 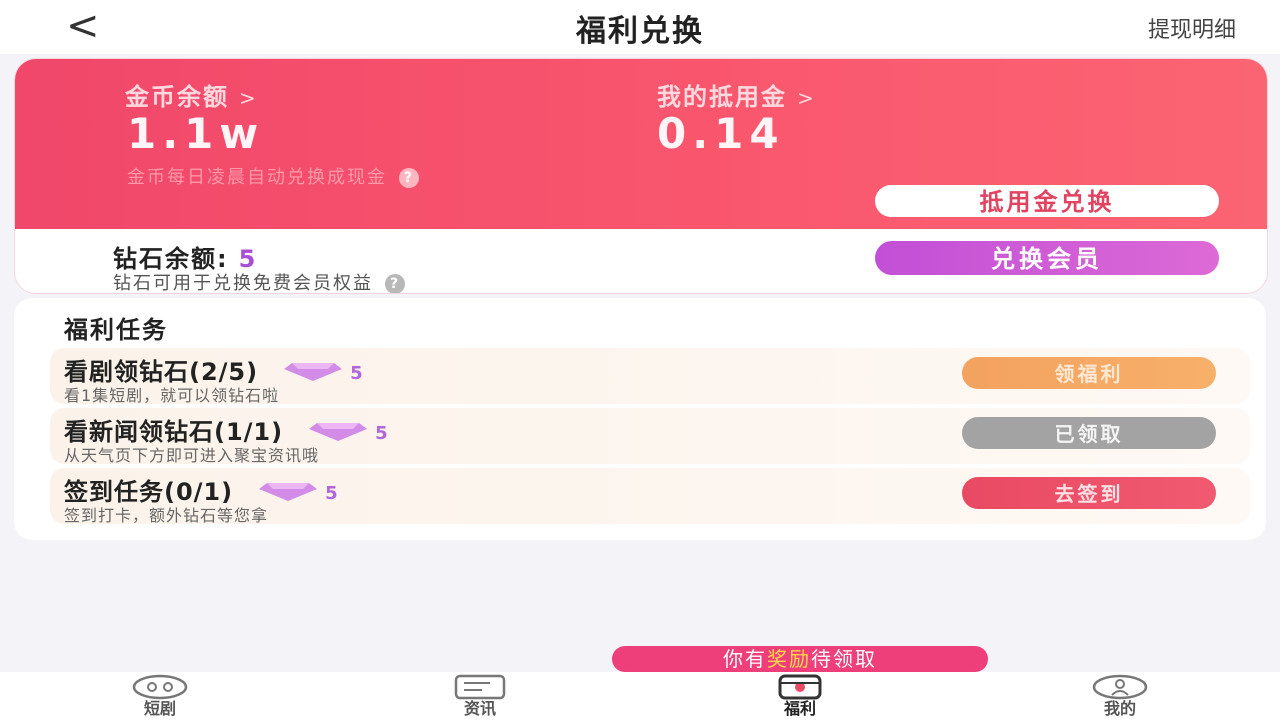 I want to click on tab-label: 短剧, so click(x=159, y=708).